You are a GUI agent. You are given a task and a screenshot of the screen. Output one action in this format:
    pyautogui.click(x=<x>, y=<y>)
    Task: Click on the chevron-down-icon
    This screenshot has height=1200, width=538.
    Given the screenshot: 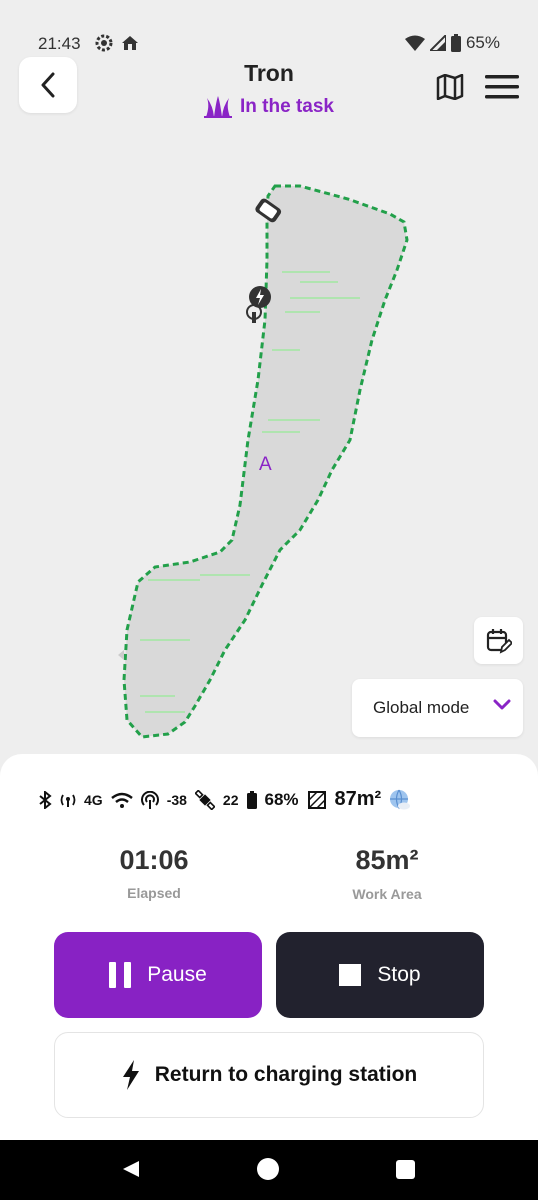 What is the action you would take?
    pyautogui.click(x=502, y=704)
    